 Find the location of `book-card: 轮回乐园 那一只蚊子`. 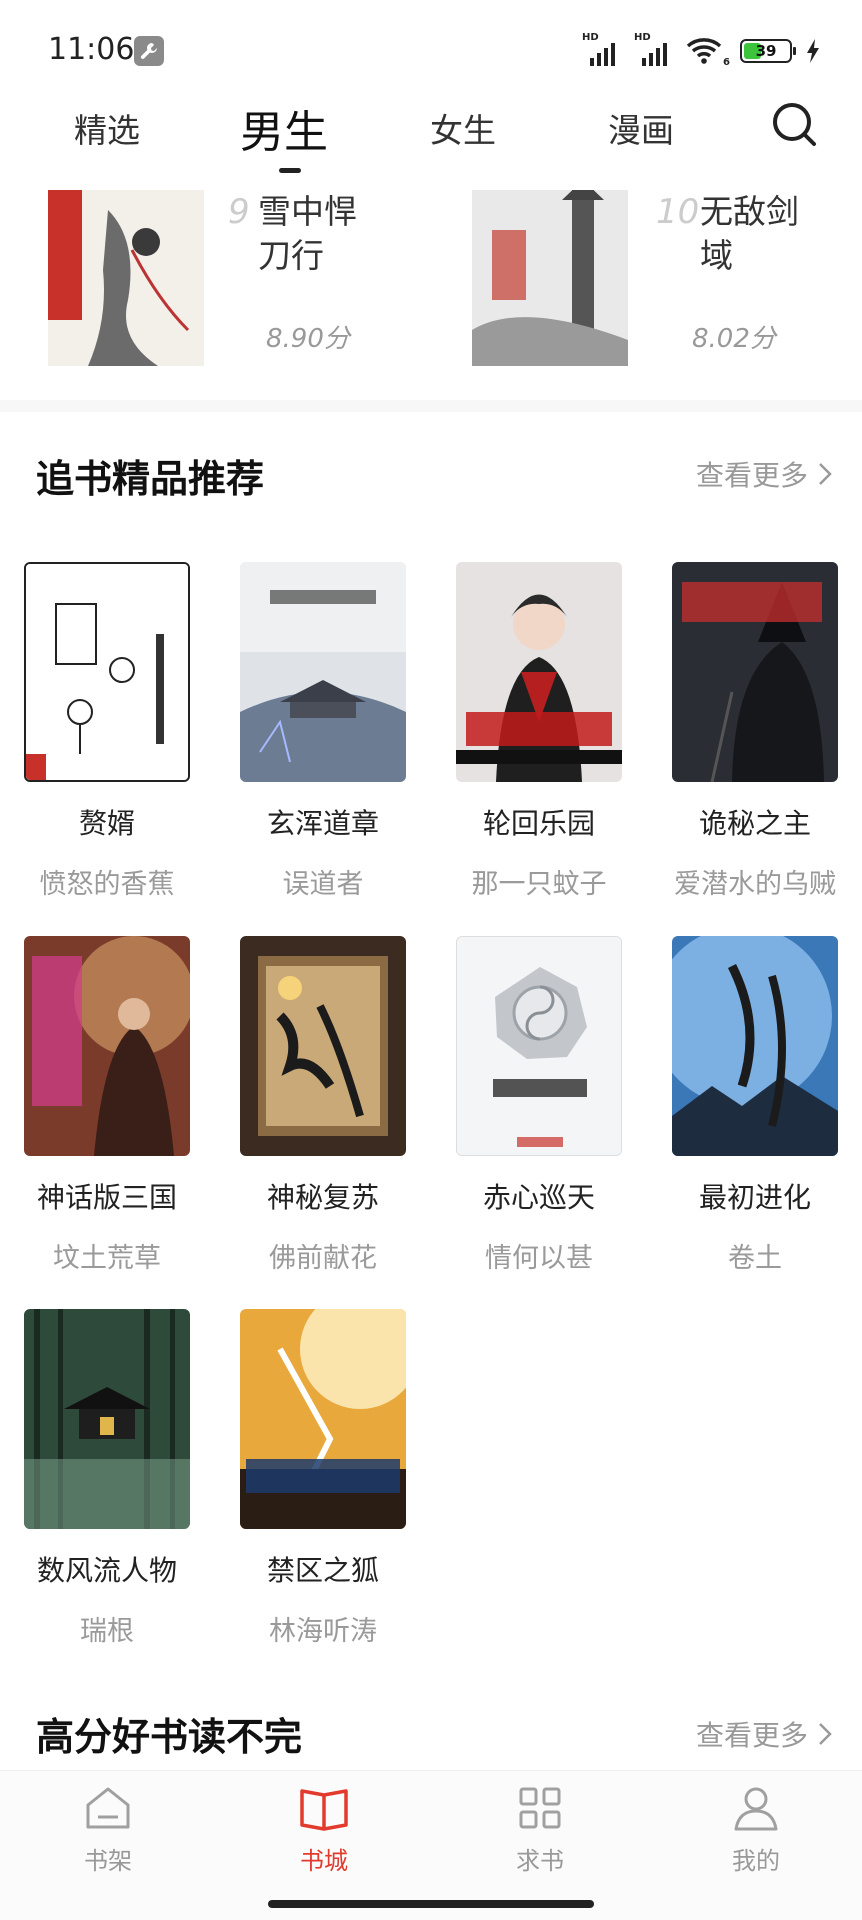

book-card: 轮回乐园 那一只蚊子 is located at coordinates (539, 731).